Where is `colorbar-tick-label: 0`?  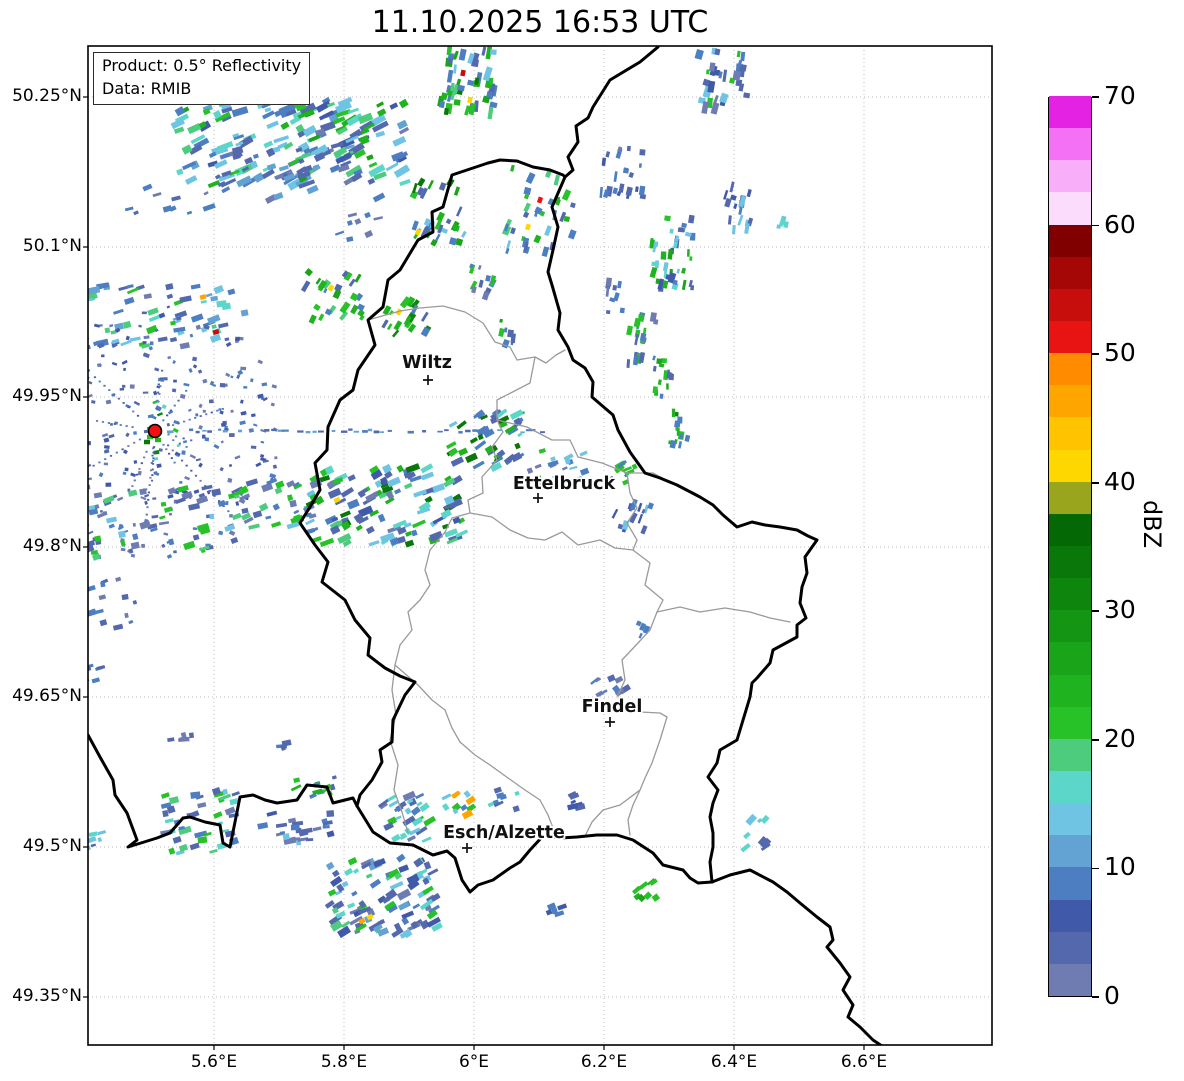 colorbar-tick-label: 0 is located at coordinates (1112, 995).